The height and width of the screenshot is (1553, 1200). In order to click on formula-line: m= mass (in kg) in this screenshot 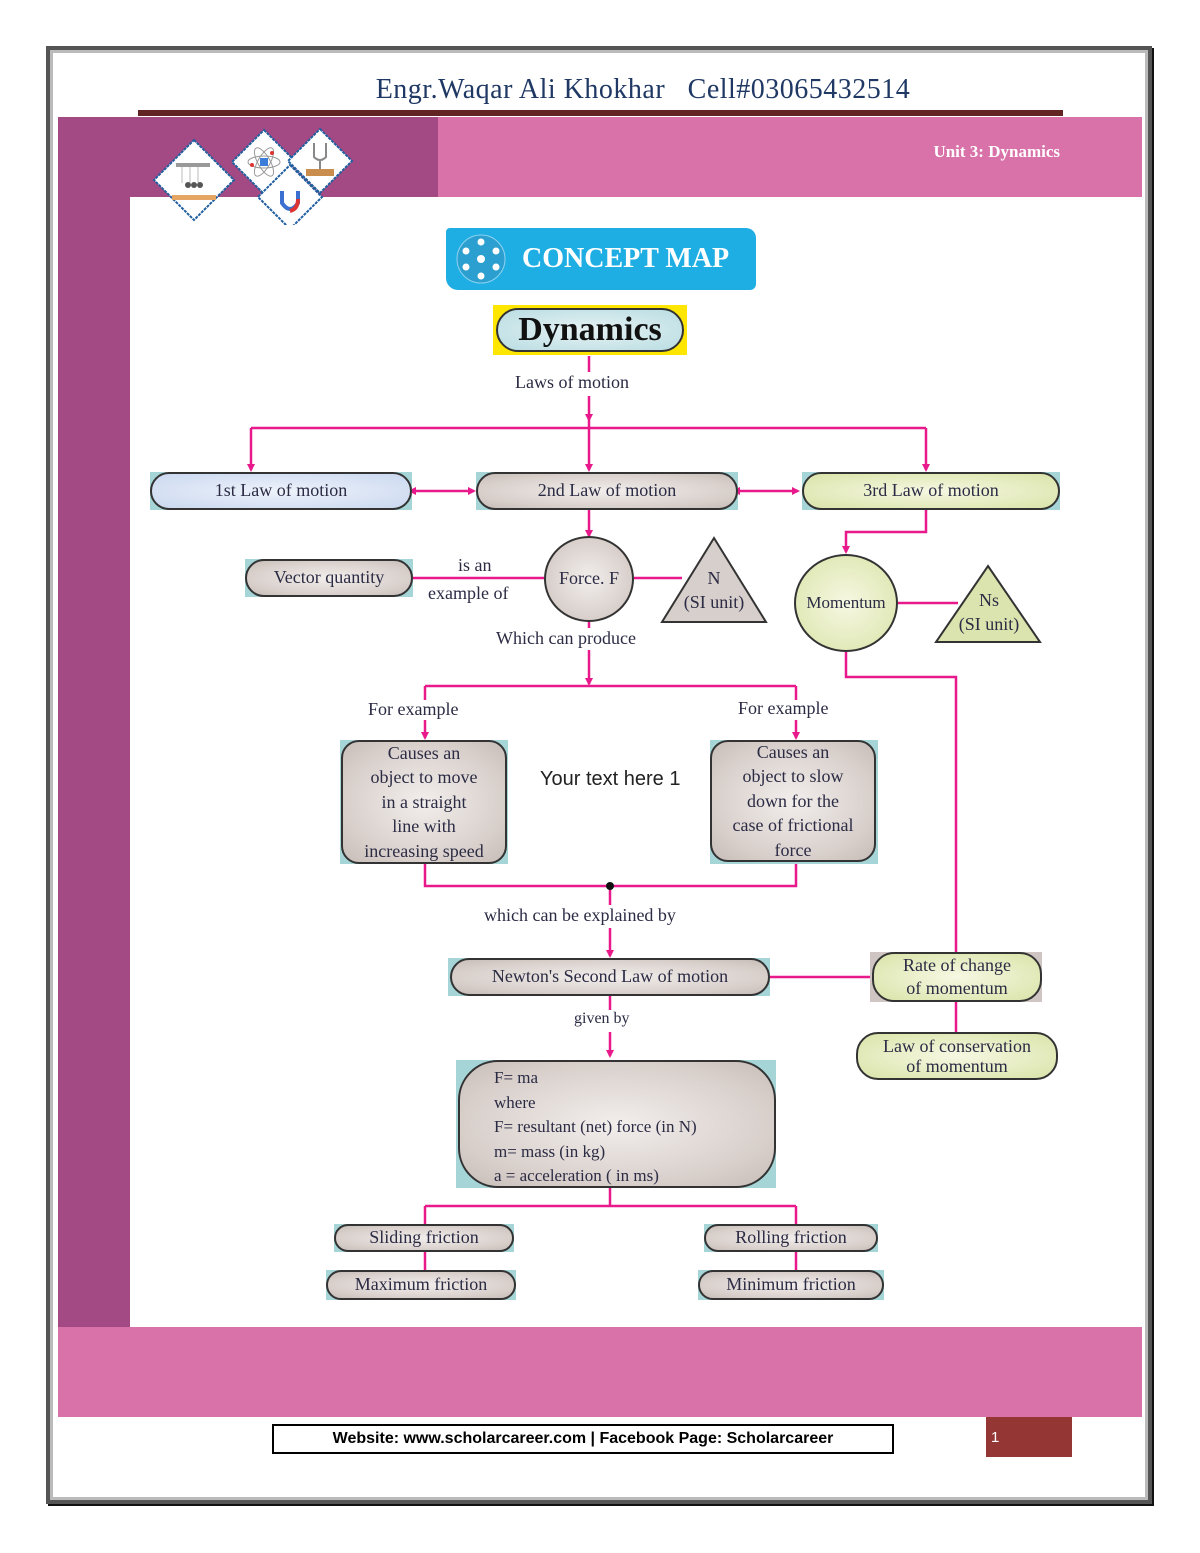, I will do `click(550, 1151)`.